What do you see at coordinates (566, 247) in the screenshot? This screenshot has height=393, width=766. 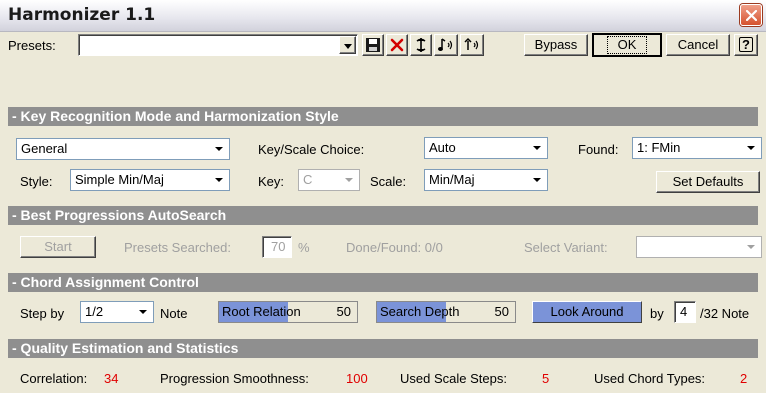 I see `select-variant-label: Select Variant:` at bounding box center [566, 247].